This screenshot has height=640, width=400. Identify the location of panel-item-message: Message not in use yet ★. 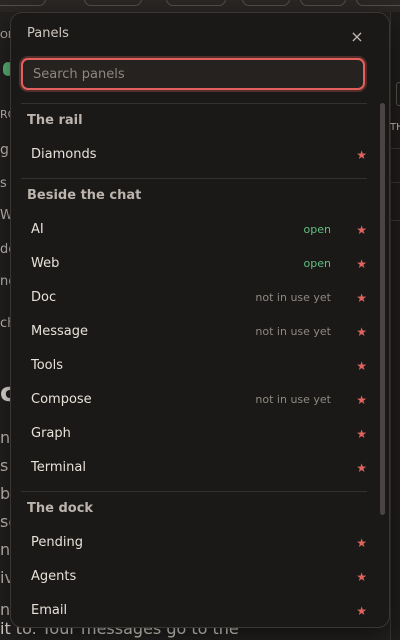
(194, 332).